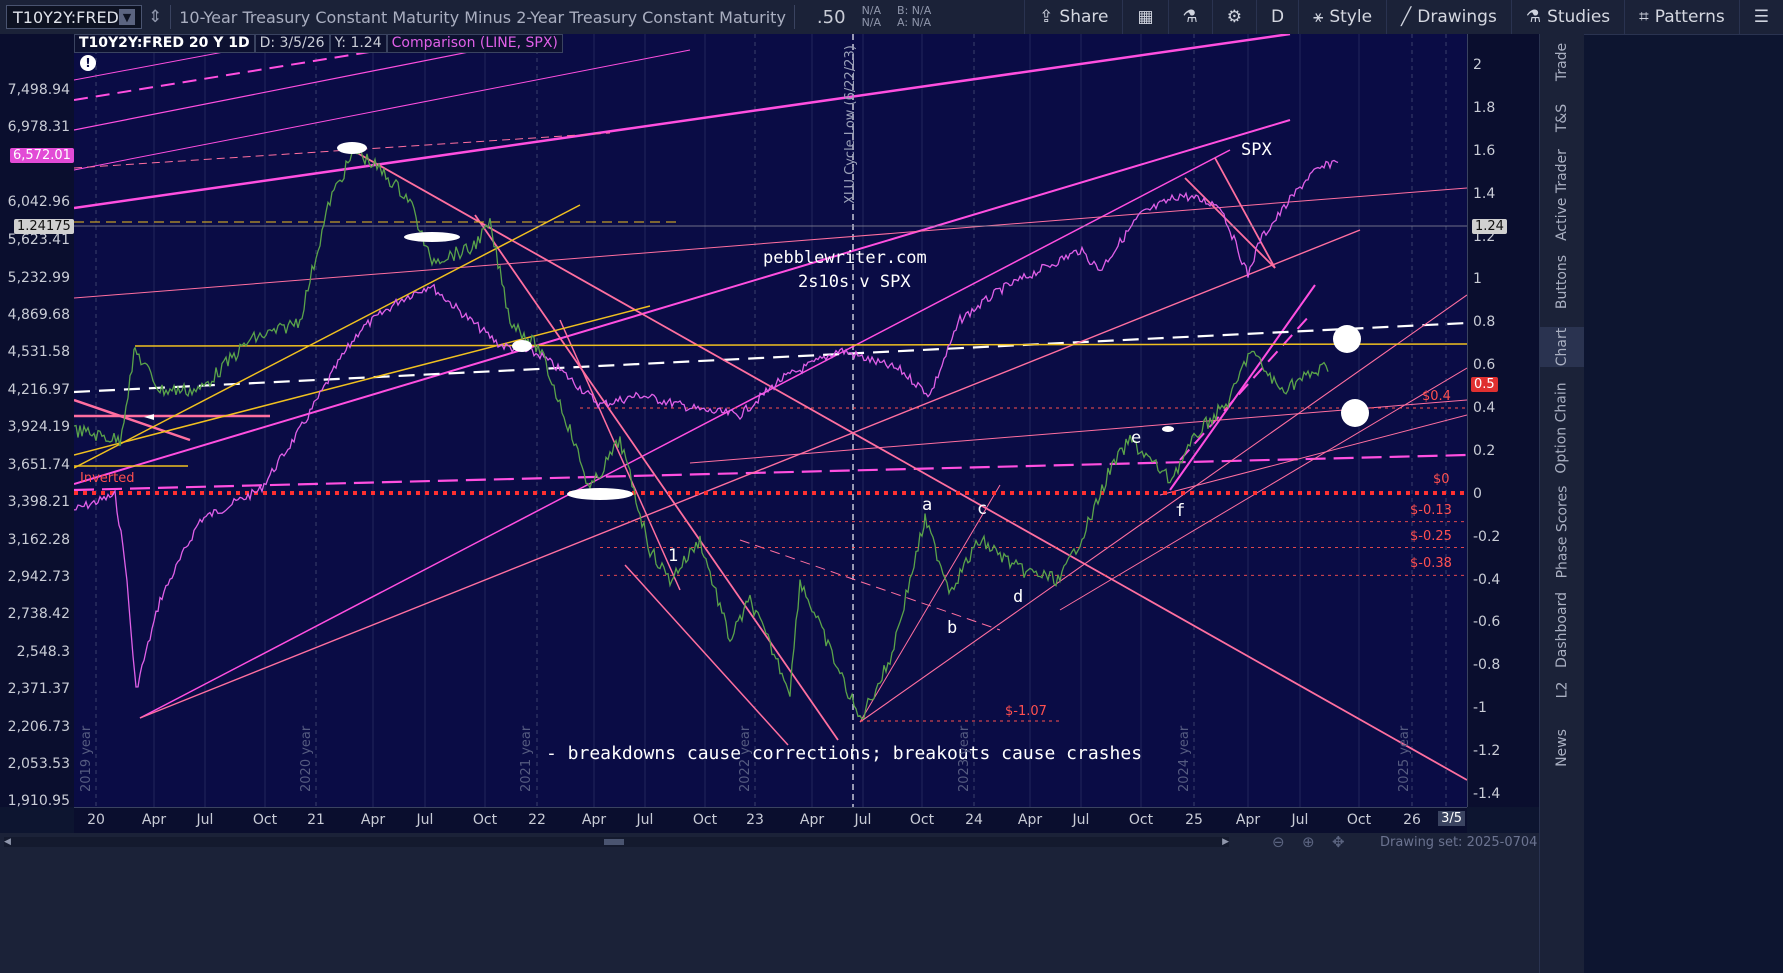 This screenshot has height=973, width=1783. What do you see at coordinates (745, 758) in the screenshot?
I see `year-marker: 2022 year` at bounding box center [745, 758].